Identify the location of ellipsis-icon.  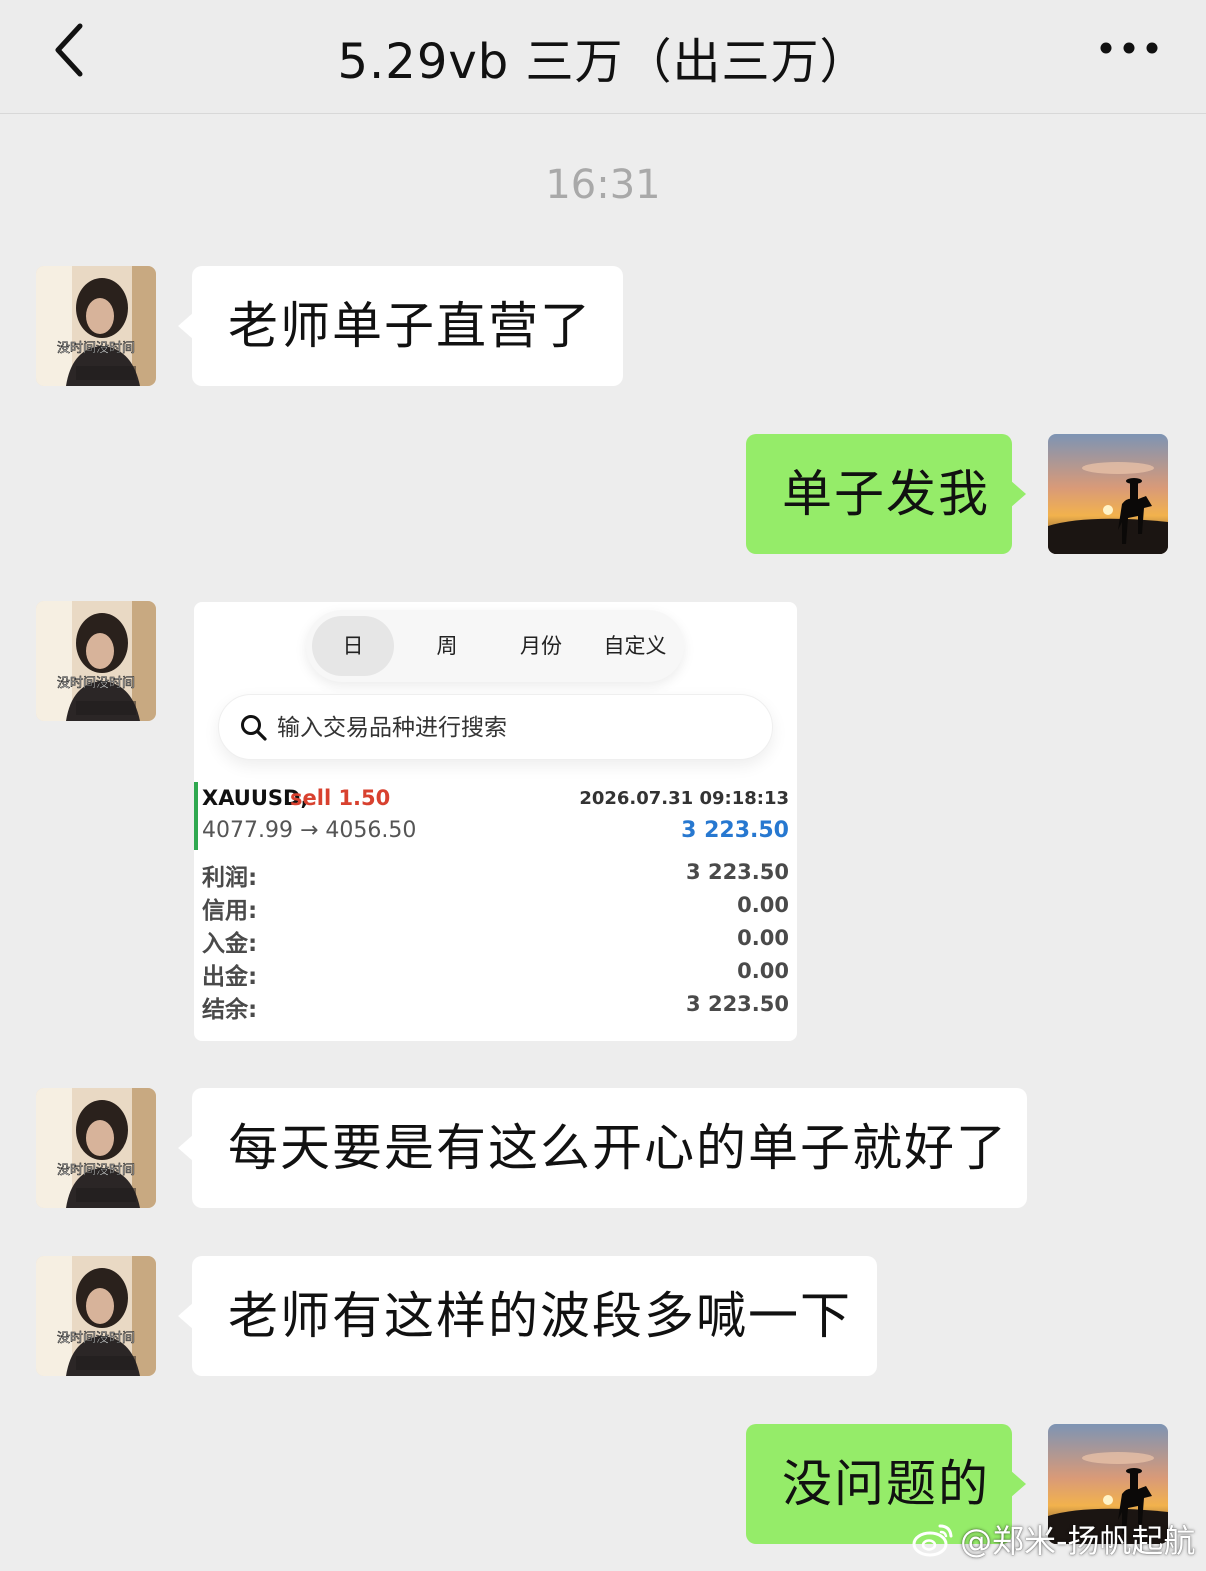
(1129, 48).